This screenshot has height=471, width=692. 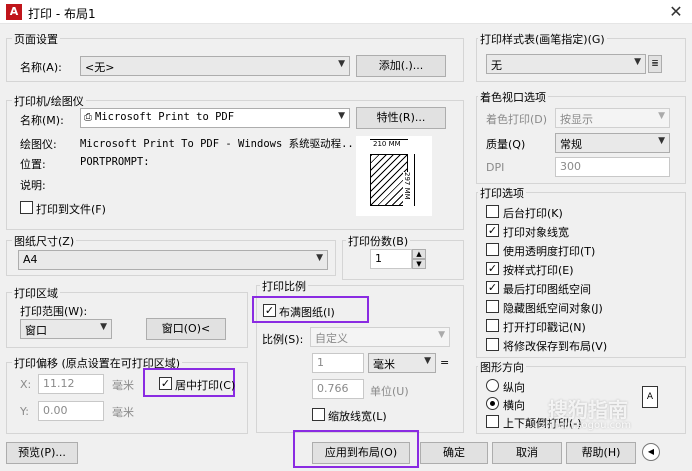 What do you see at coordinates (115, 162) in the screenshot?
I see `location-value: PORTPROMPT:` at bounding box center [115, 162].